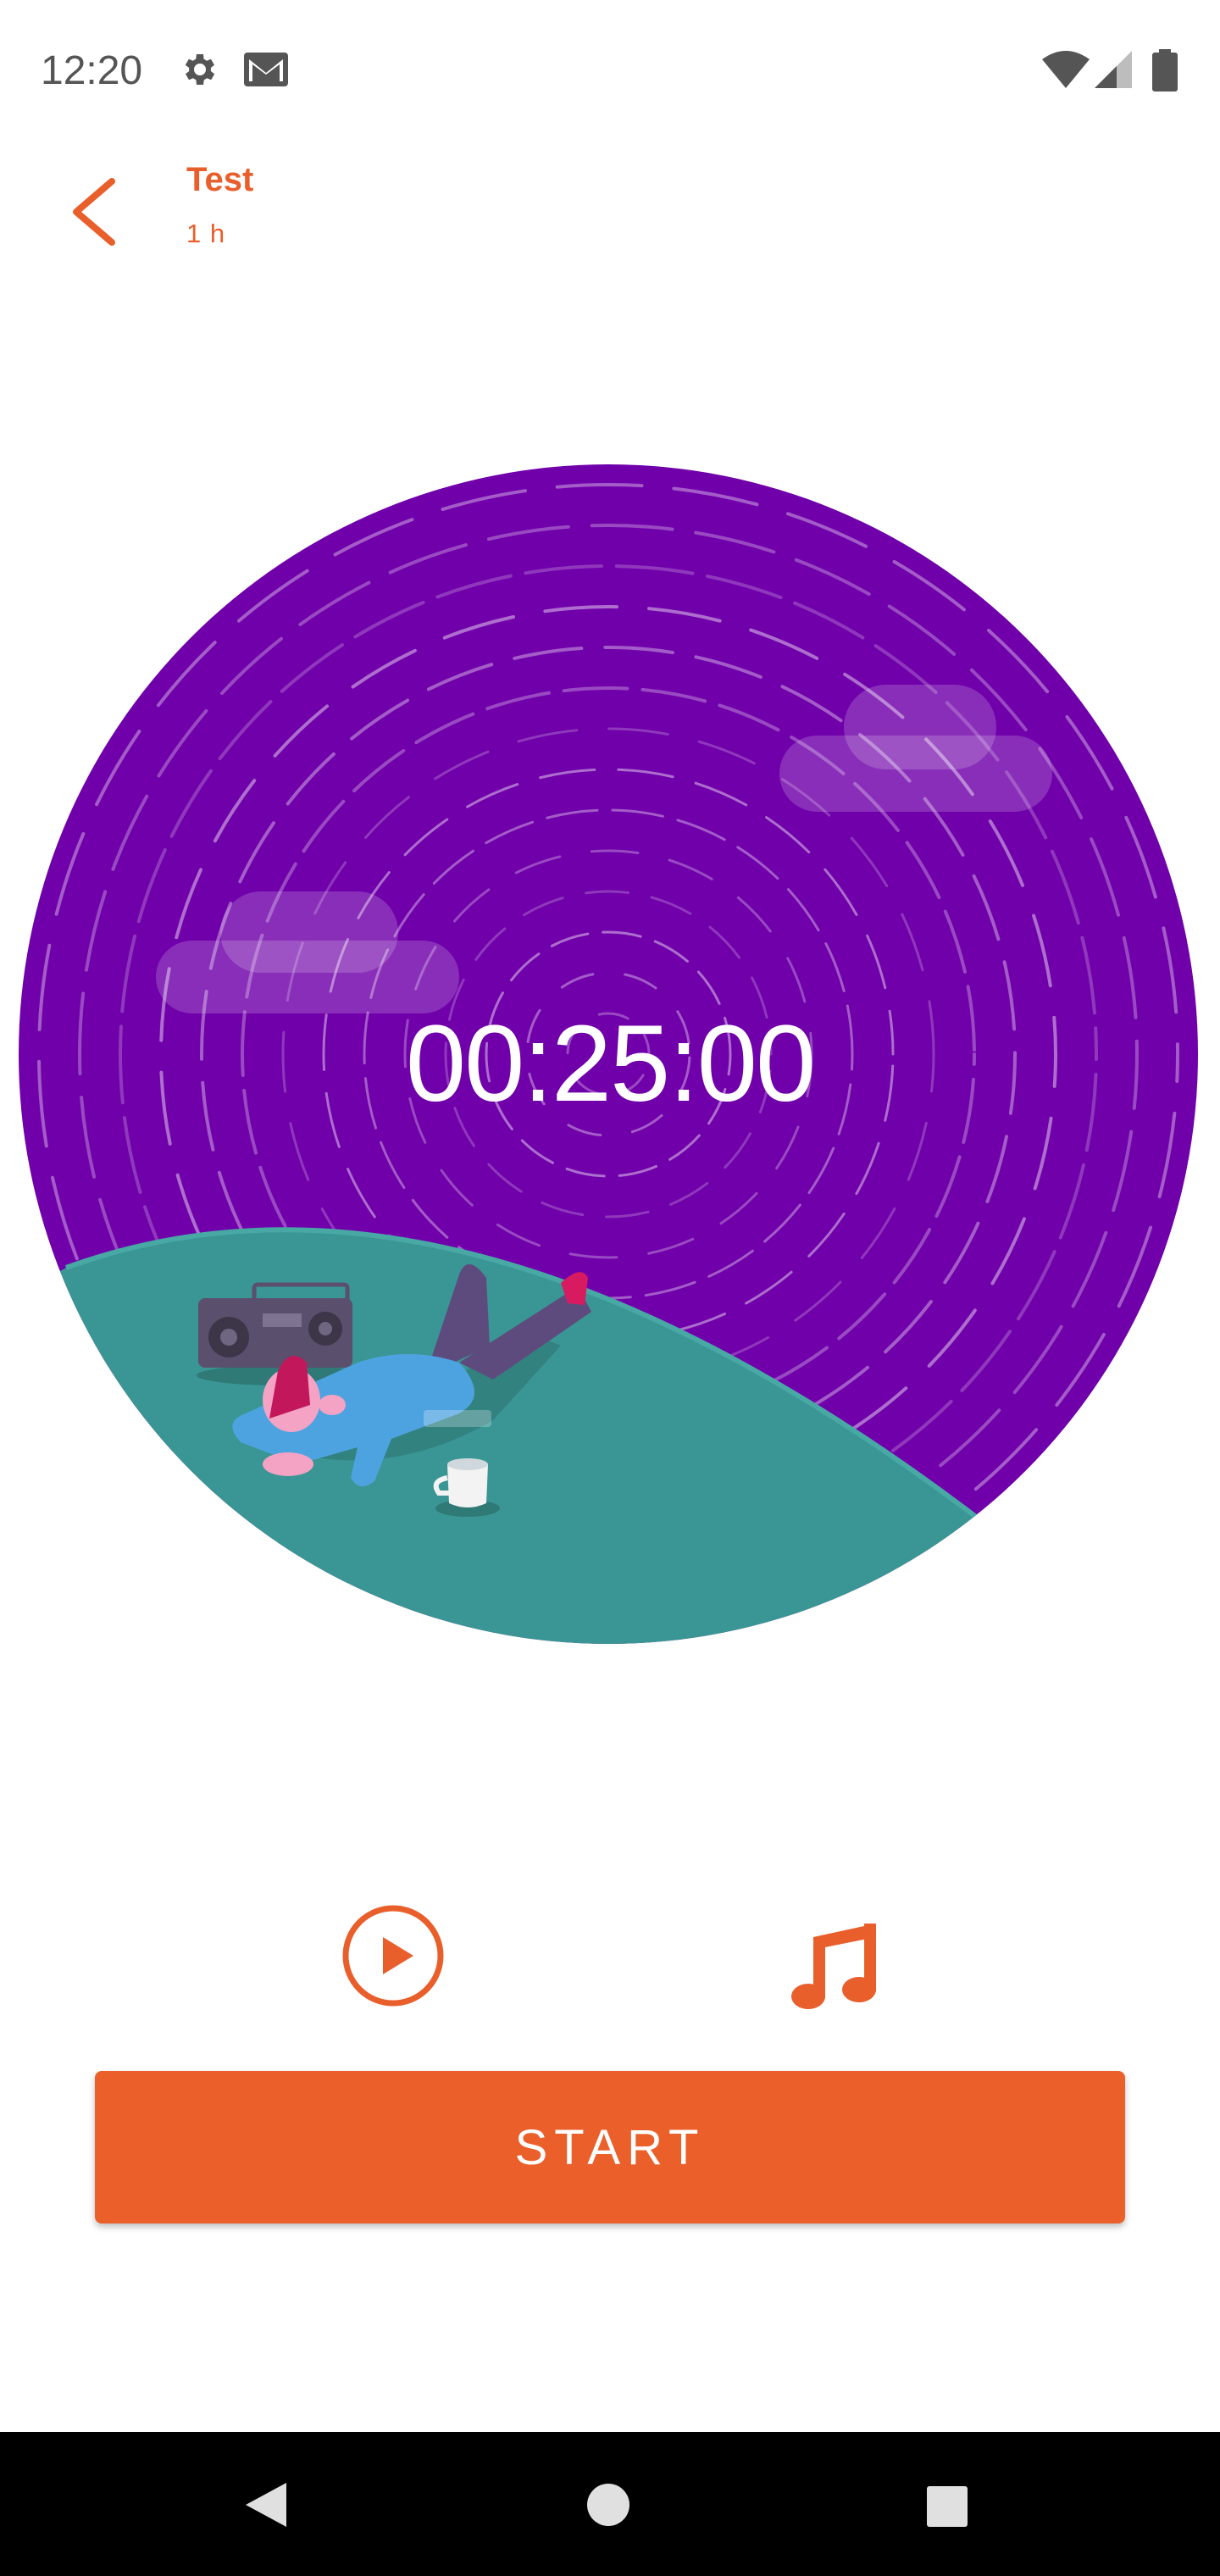 The height and width of the screenshot is (2576, 1220). I want to click on cloud-right-top, so click(920, 727).